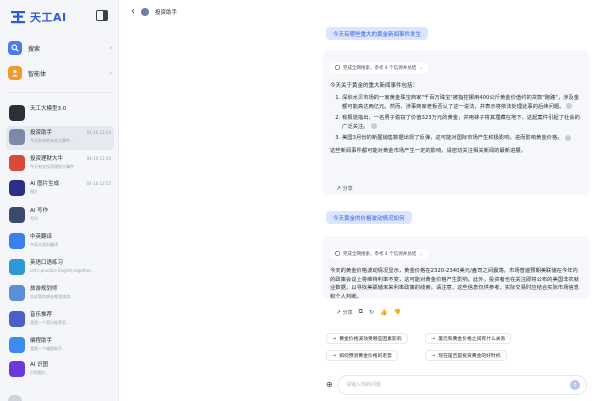 The height and width of the screenshot is (401, 600). Describe the element at coordinates (337, 253) in the screenshot. I see `check-circle-icon` at that location.